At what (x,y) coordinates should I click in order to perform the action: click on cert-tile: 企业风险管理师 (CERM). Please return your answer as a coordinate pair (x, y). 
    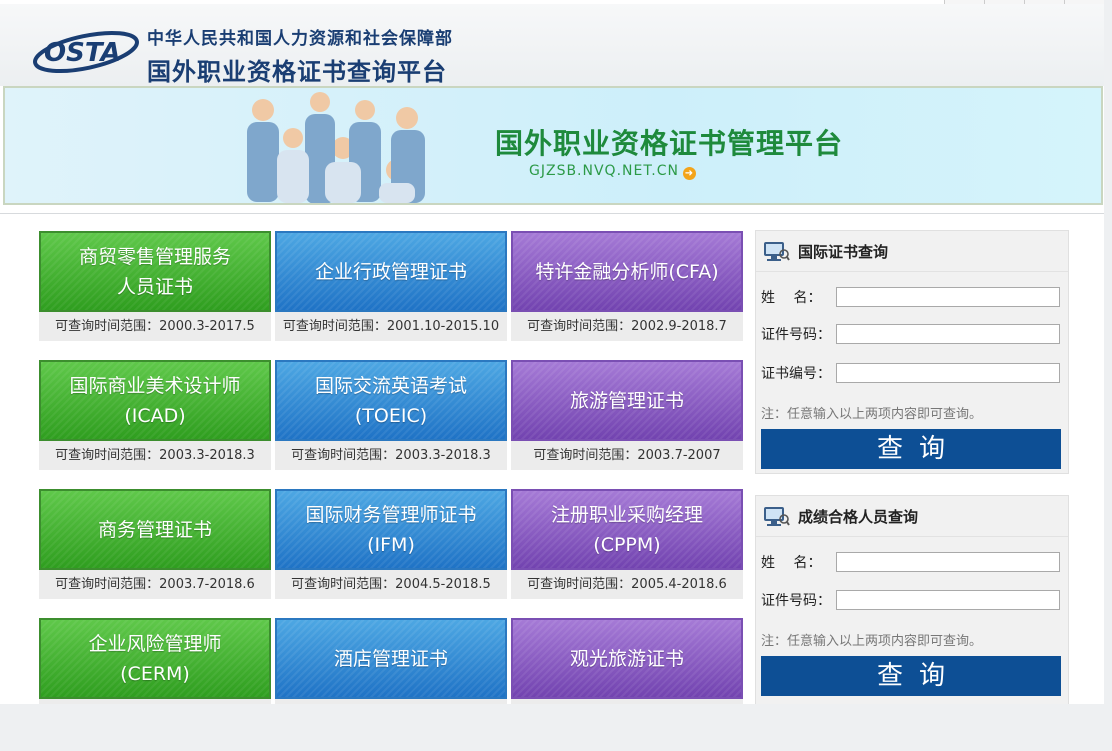
    Looking at the image, I should click on (155, 661).